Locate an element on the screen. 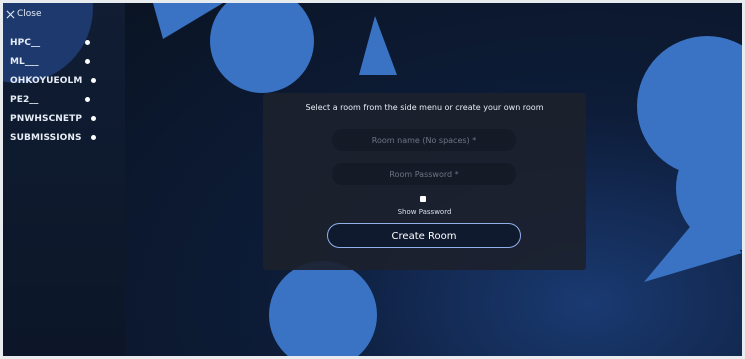  show-password-checkbox is located at coordinates (423, 199).